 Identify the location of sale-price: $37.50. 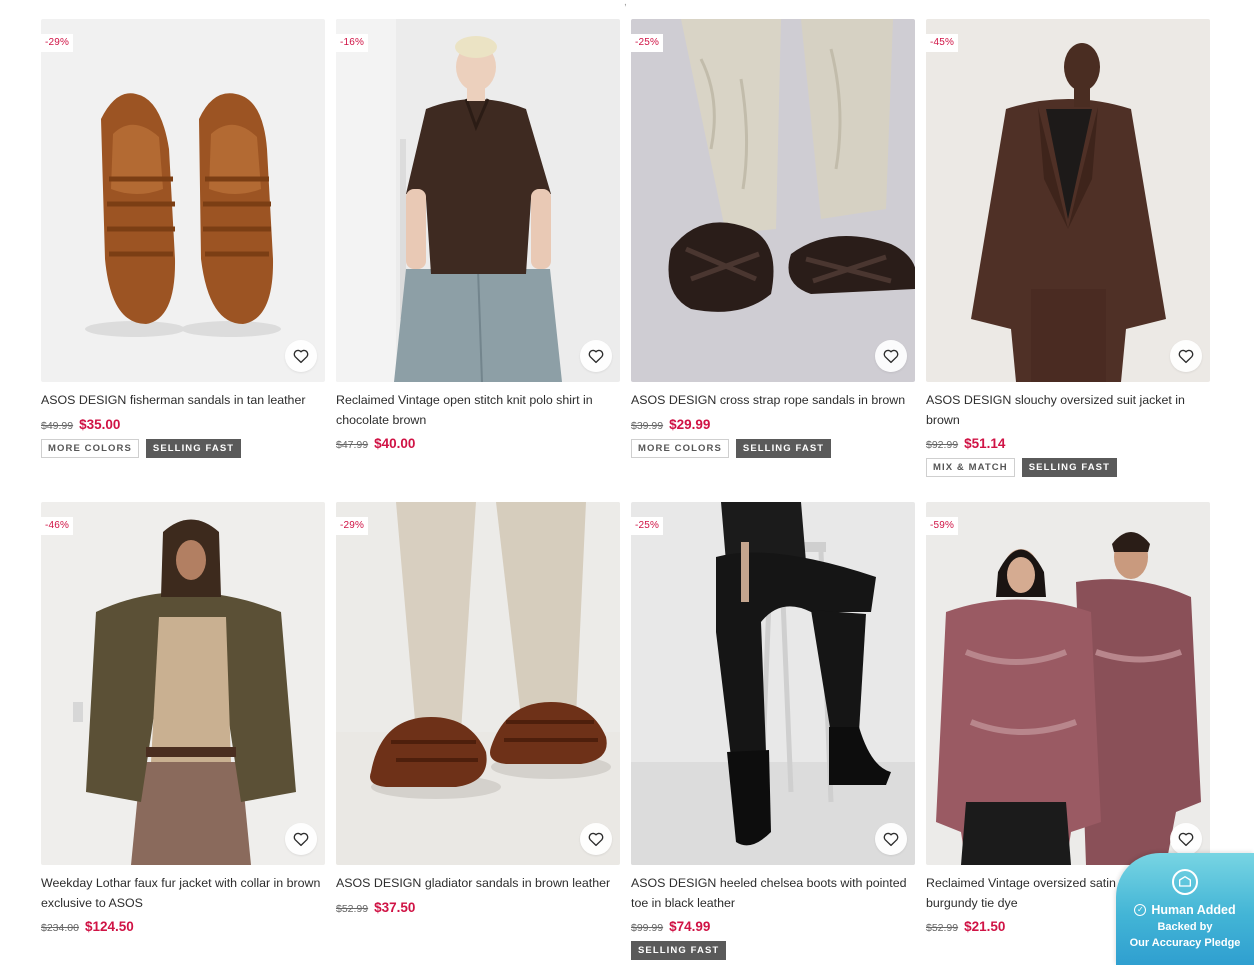
(395, 907).